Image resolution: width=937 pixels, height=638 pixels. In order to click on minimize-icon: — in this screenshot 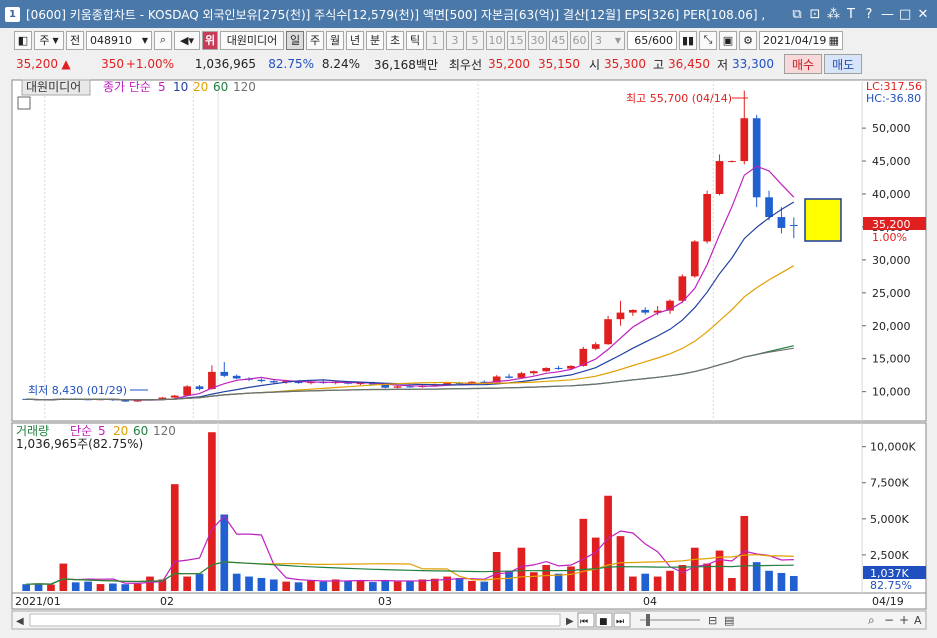, I will do `click(887, 14)`.